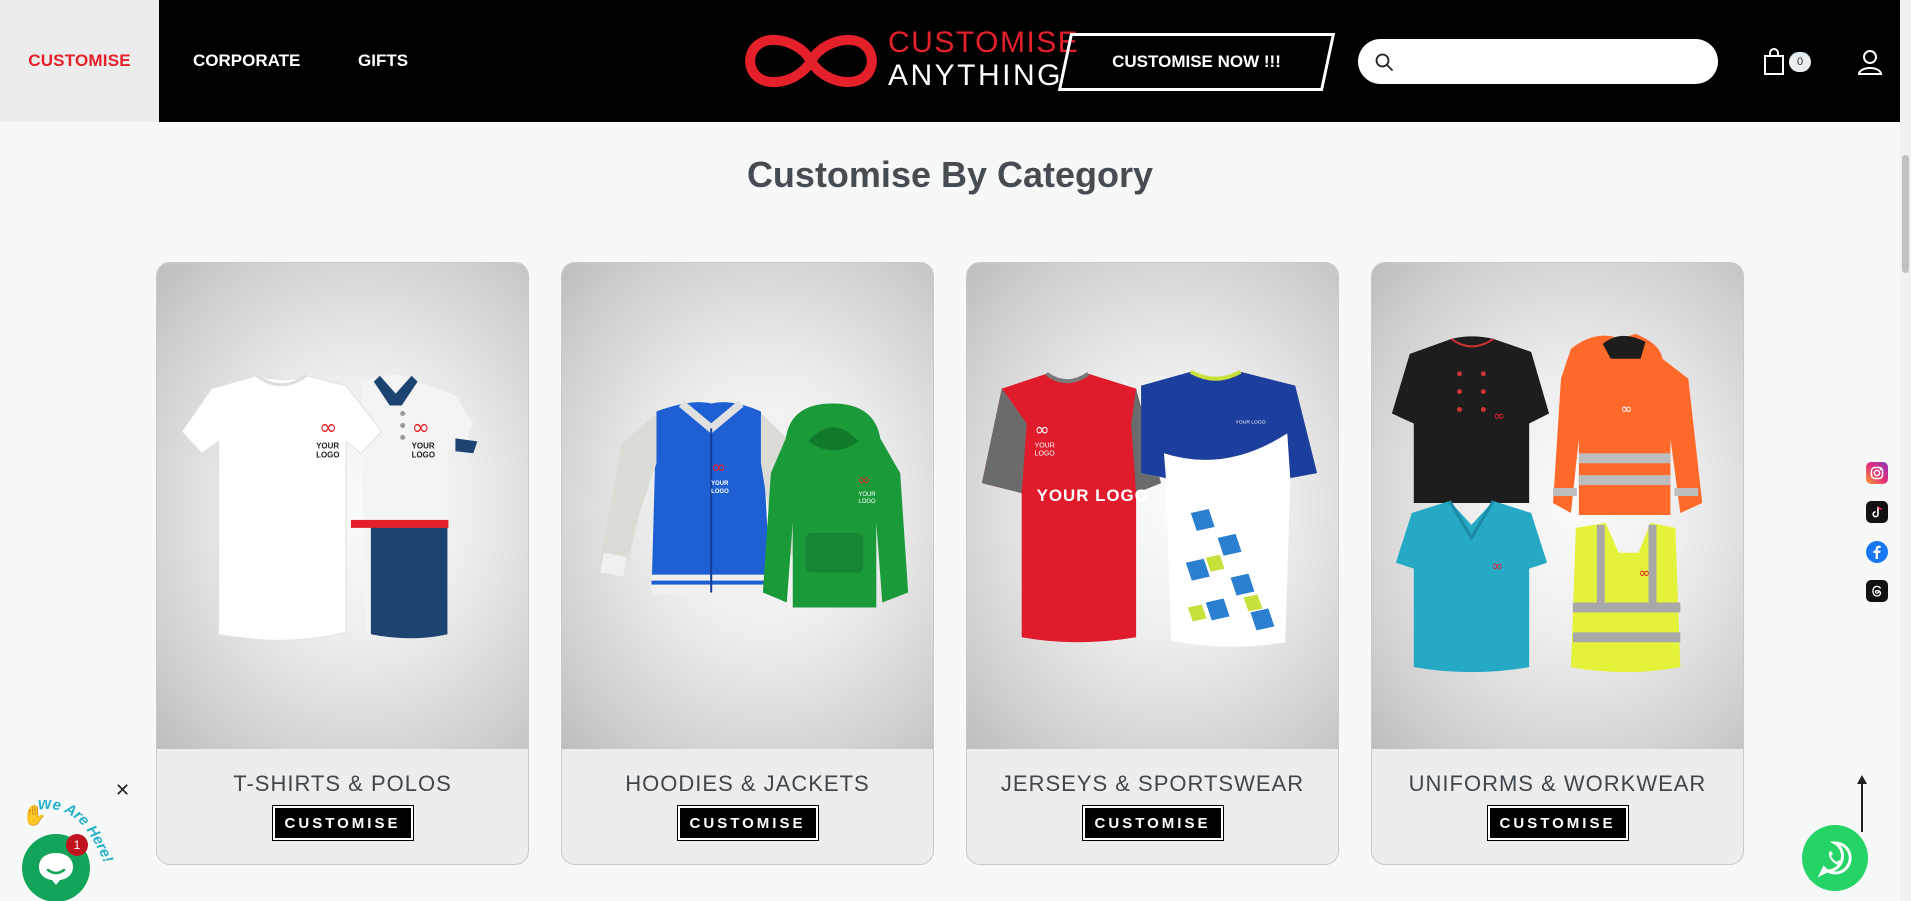 The image size is (1911, 901). Describe the element at coordinates (1877, 473) in the screenshot. I see `instagram-icon` at that location.